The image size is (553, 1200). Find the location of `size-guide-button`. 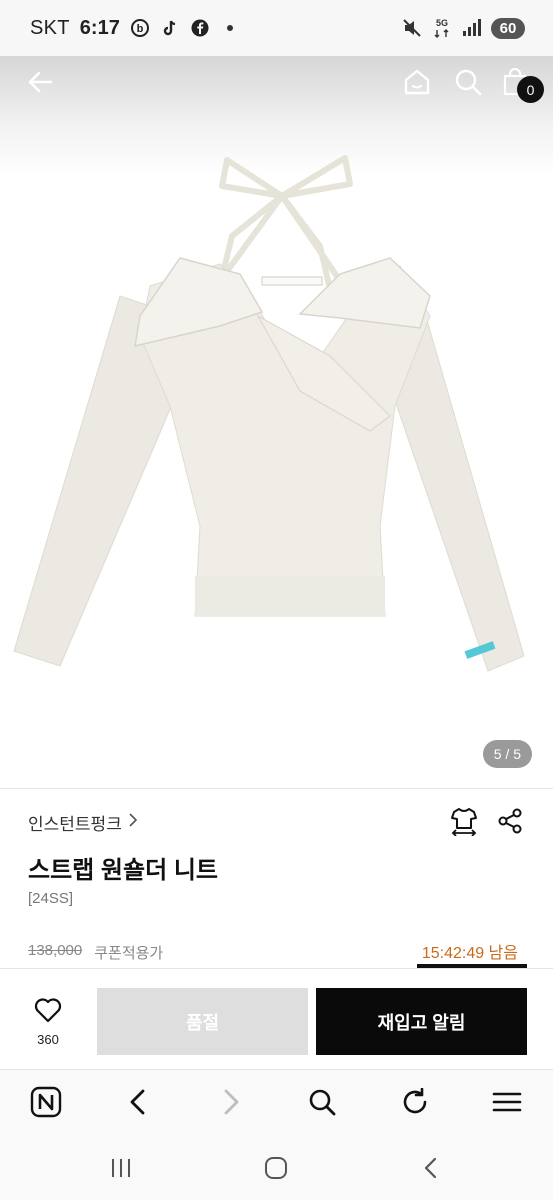

size-guide-button is located at coordinates (464, 823).